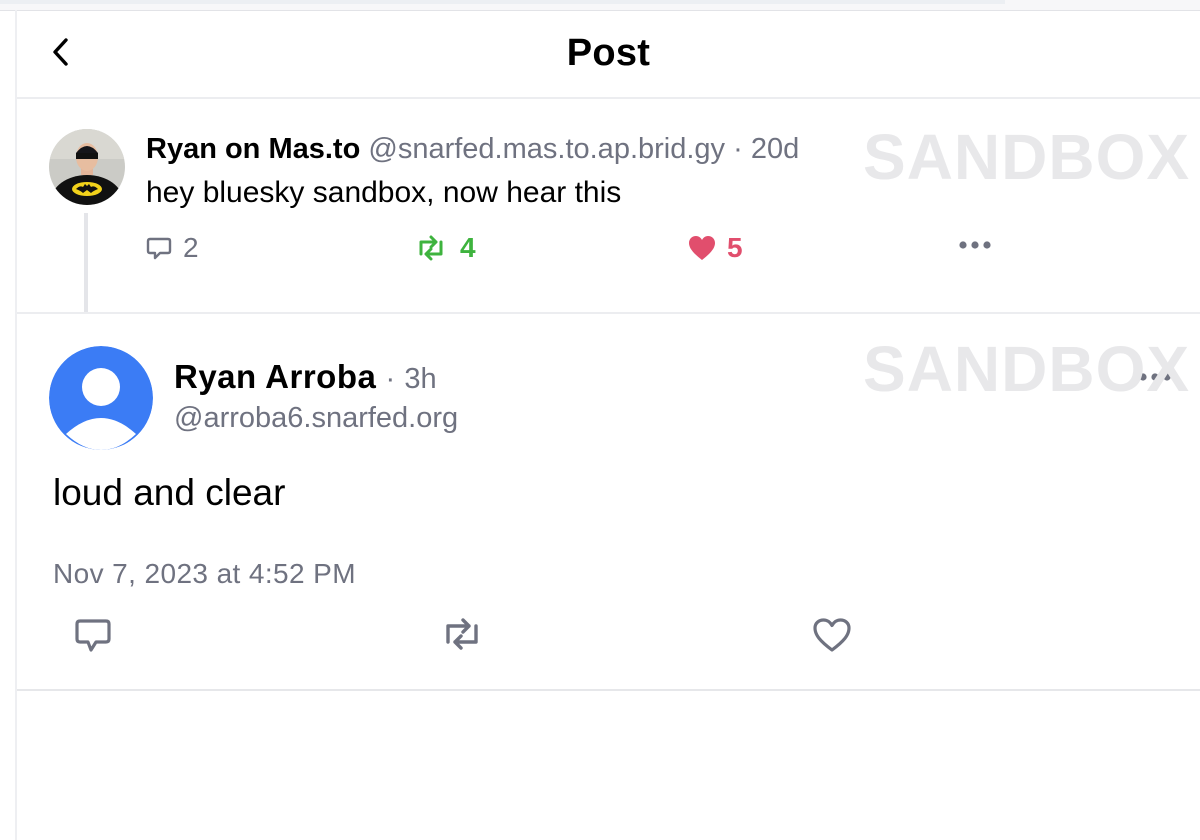  What do you see at coordinates (316, 418) in the screenshot?
I see `main-author-handle: @arroba6.snarfed.org` at bounding box center [316, 418].